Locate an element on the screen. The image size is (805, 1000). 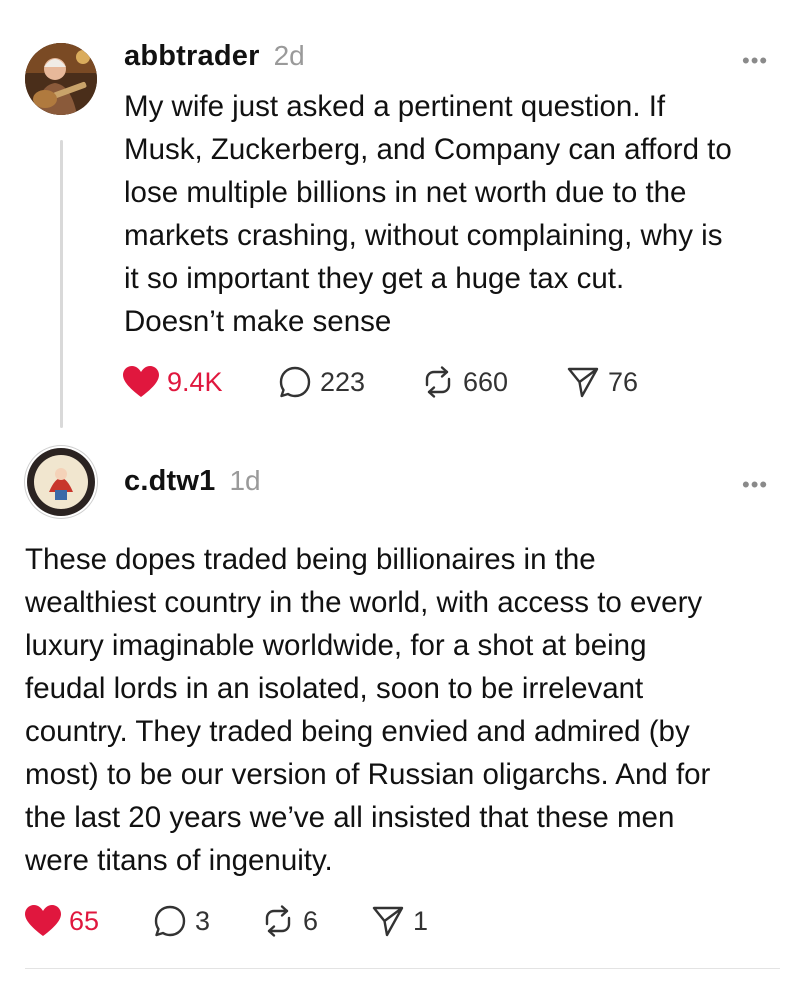
like-button: 9.4K is located at coordinates (200, 382).